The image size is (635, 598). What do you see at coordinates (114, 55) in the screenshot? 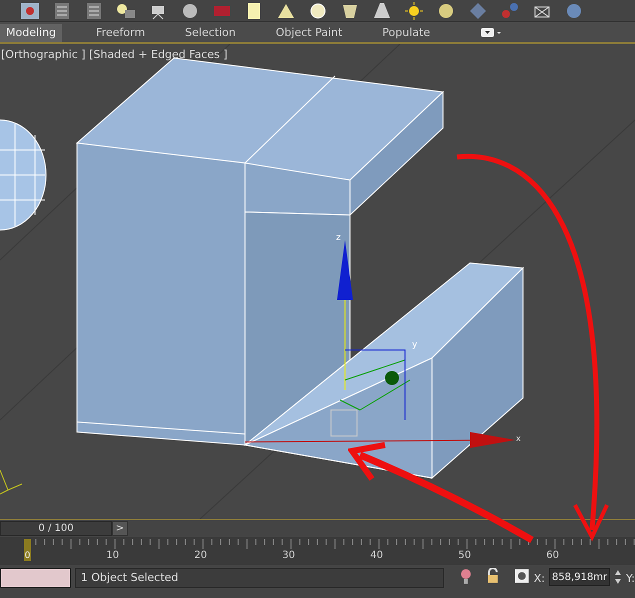
I see `viewport-label: [Orthographic ] [Shaded + Edged Faces ]` at bounding box center [114, 55].